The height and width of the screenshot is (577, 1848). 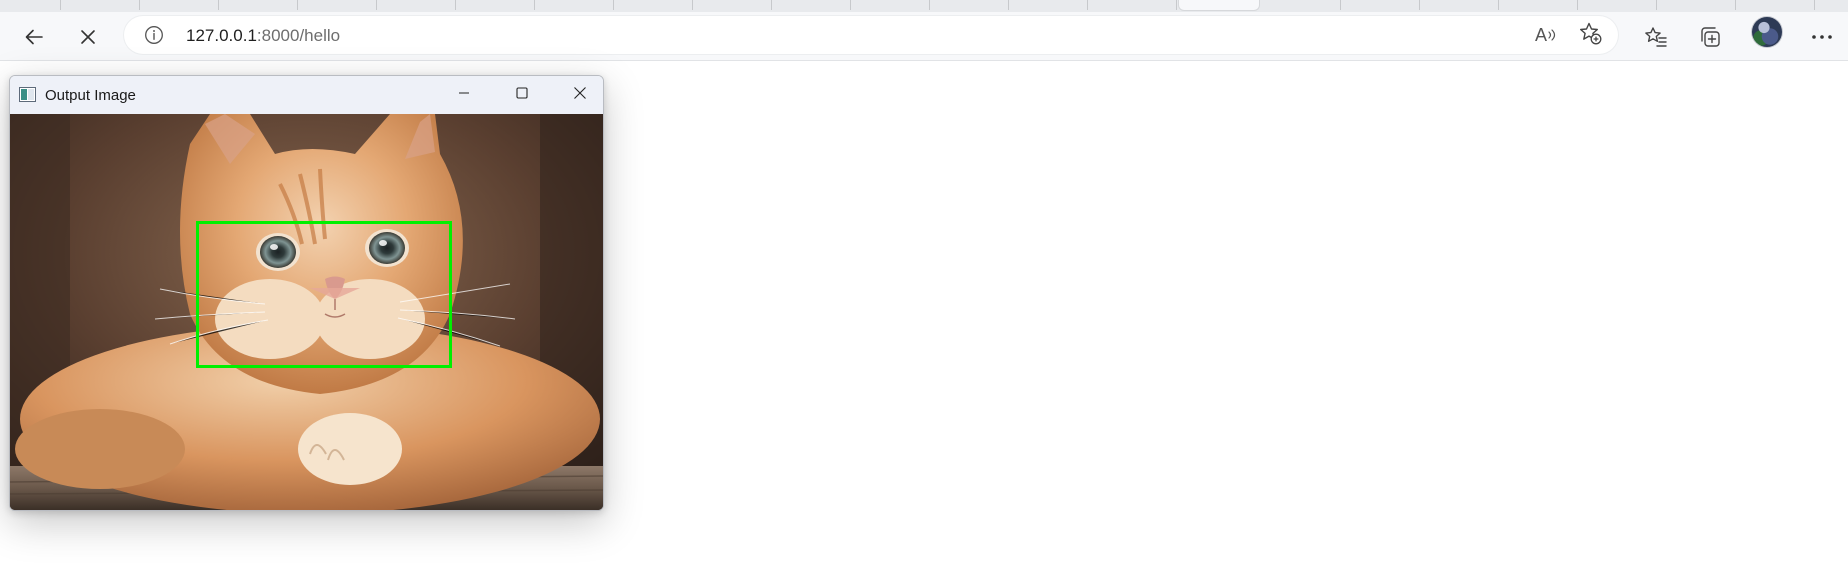 I want to click on window-titlebar: Output Image, so click(x=306, y=95).